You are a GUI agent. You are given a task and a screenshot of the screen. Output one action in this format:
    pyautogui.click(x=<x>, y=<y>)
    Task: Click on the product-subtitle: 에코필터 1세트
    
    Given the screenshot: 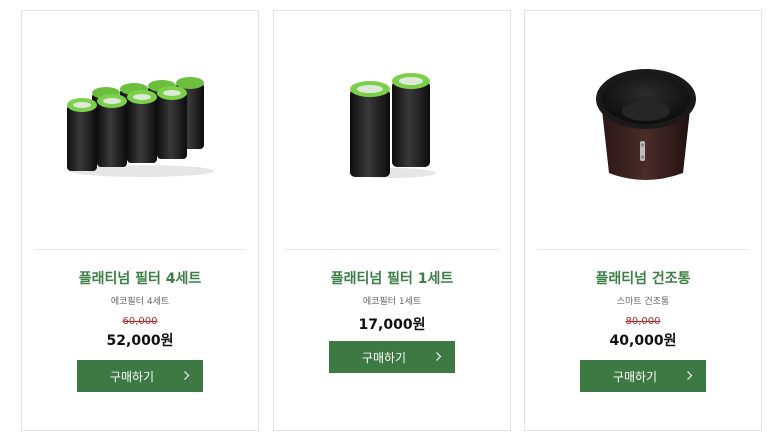 What is the action you would take?
    pyautogui.click(x=392, y=302)
    